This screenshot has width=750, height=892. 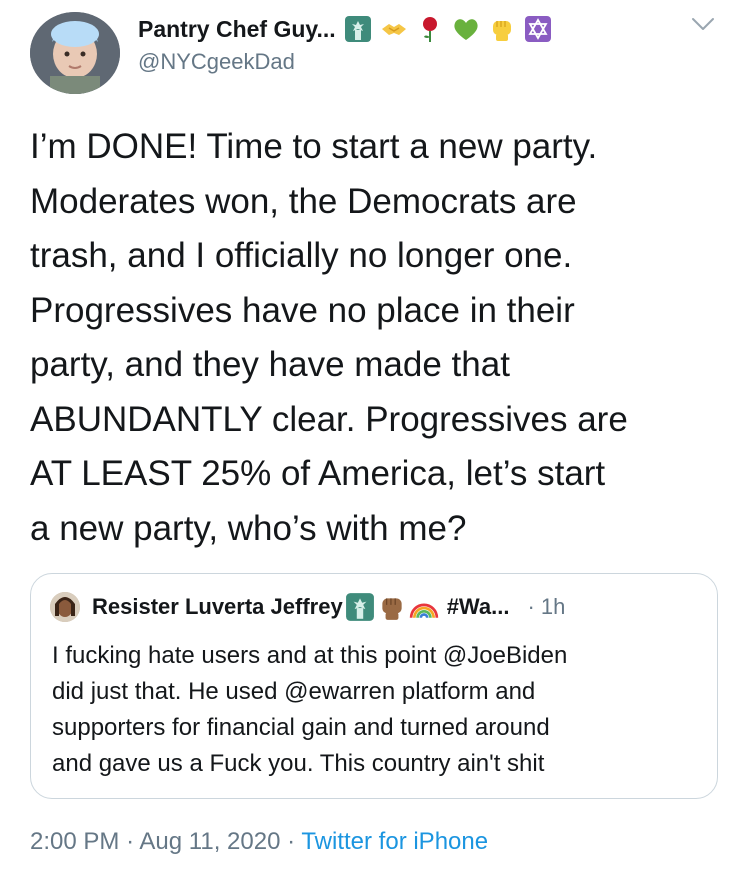 I want to click on green-heart-icon, so click(x=466, y=29).